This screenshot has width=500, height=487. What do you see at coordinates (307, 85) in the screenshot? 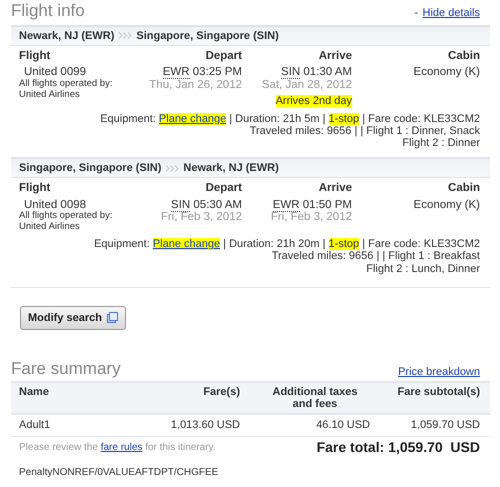
I see `arrive-date: Sat, Jan 28, 2012` at bounding box center [307, 85].